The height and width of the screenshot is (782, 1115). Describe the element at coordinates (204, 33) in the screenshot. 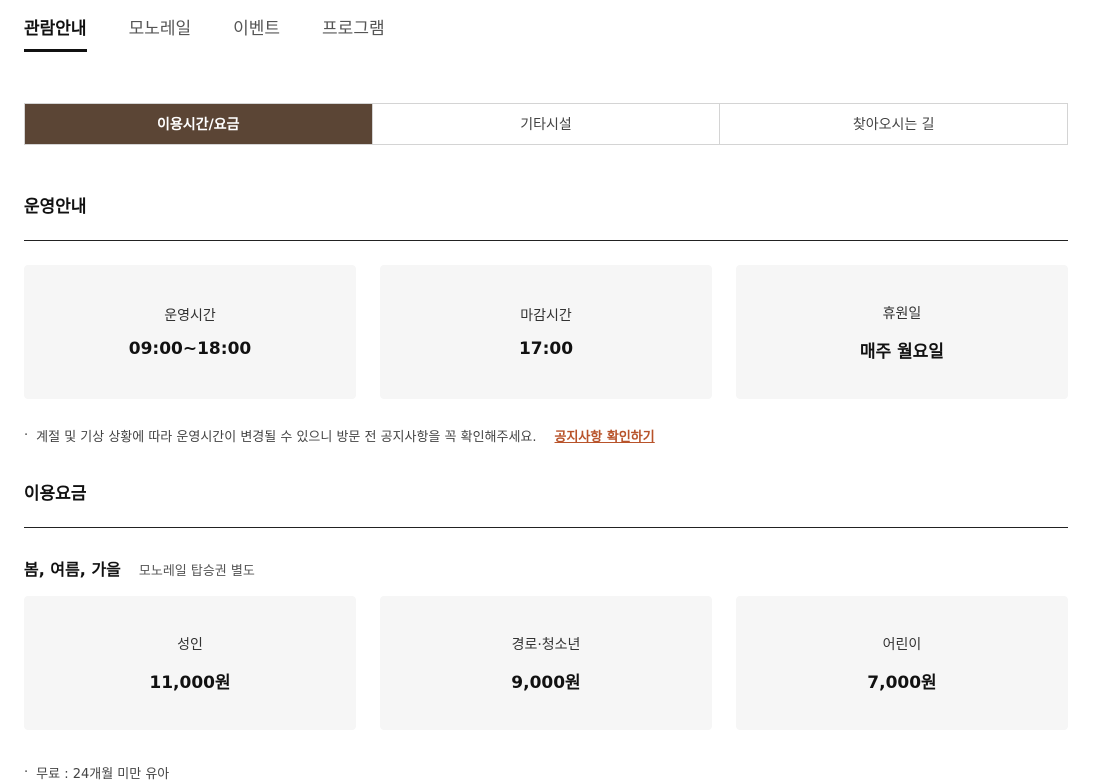

I see `top-tabs: 관람안내 모노레일 이벤트 프로그램` at that location.